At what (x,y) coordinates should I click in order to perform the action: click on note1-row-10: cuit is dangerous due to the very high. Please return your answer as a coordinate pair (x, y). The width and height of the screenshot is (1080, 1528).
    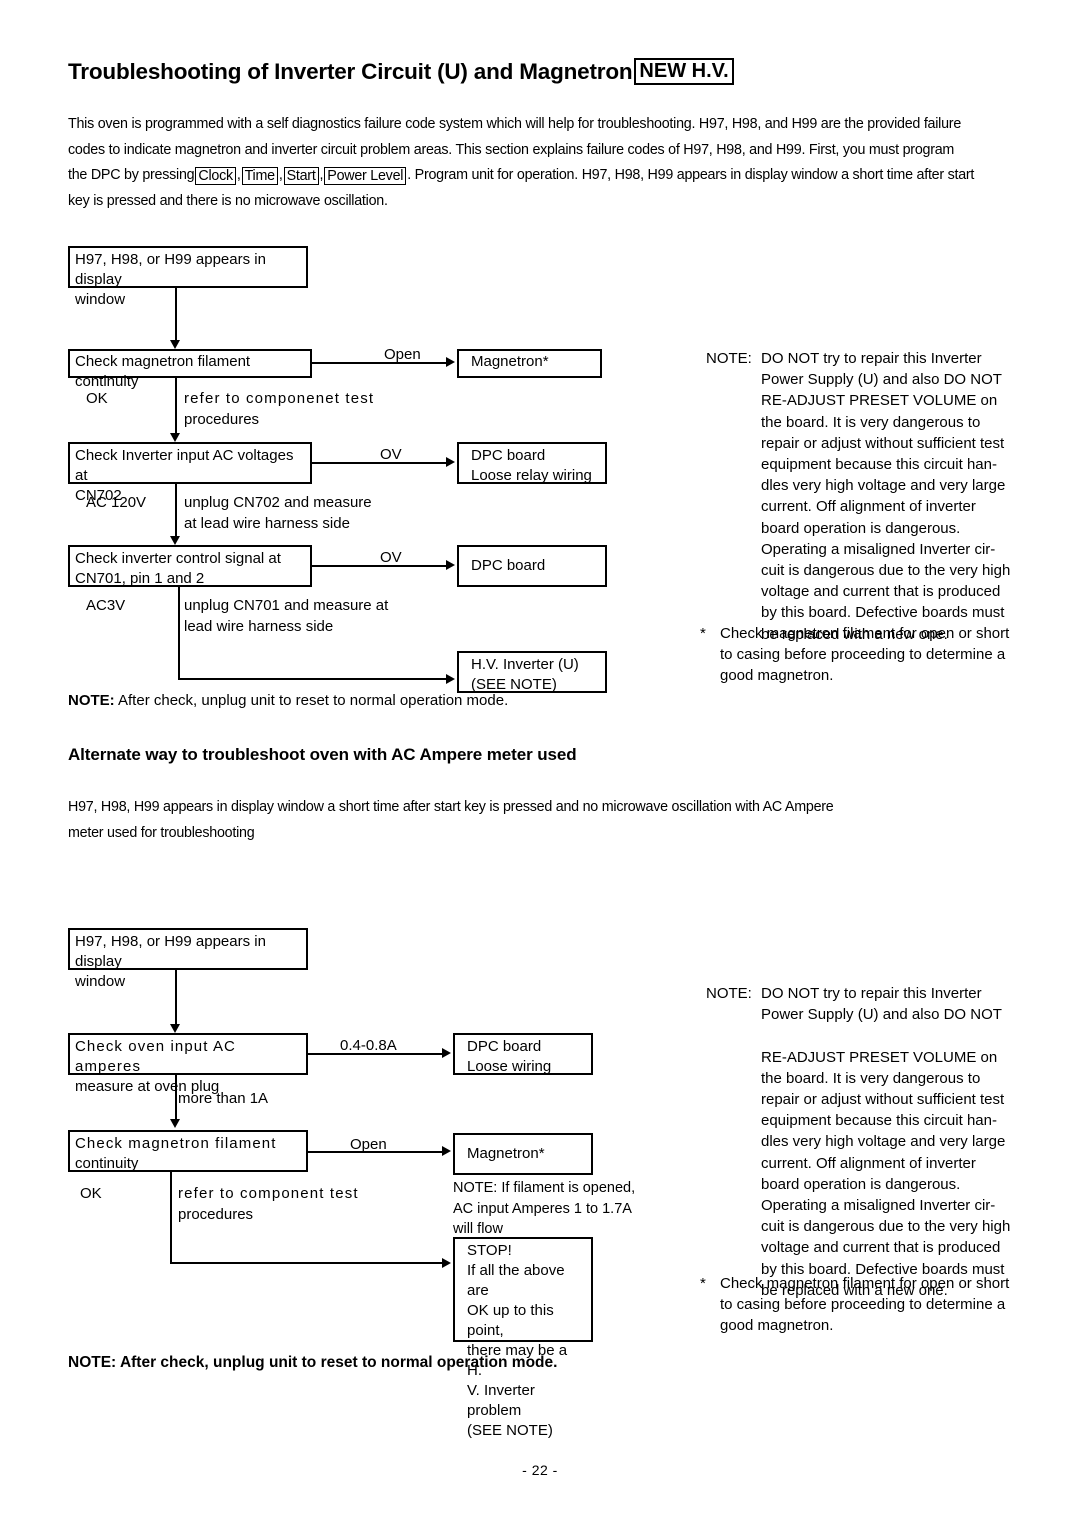
    Looking at the image, I should click on (858, 570).